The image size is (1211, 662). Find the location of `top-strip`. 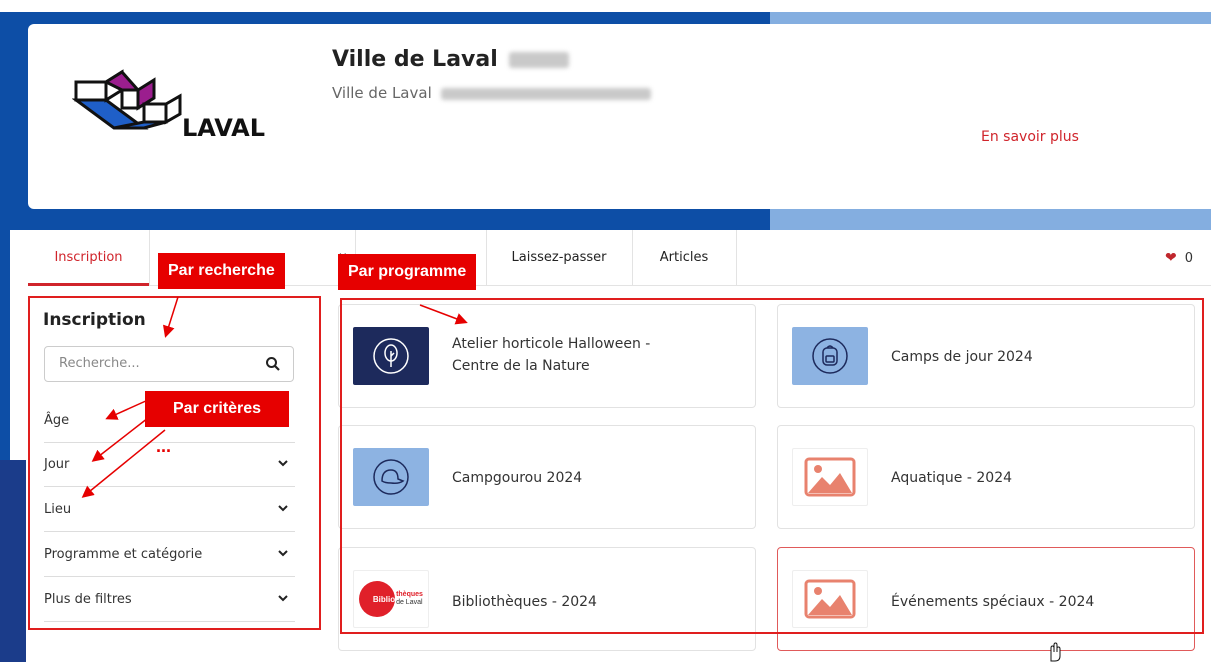

top-strip is located at coordinates (605, 6).